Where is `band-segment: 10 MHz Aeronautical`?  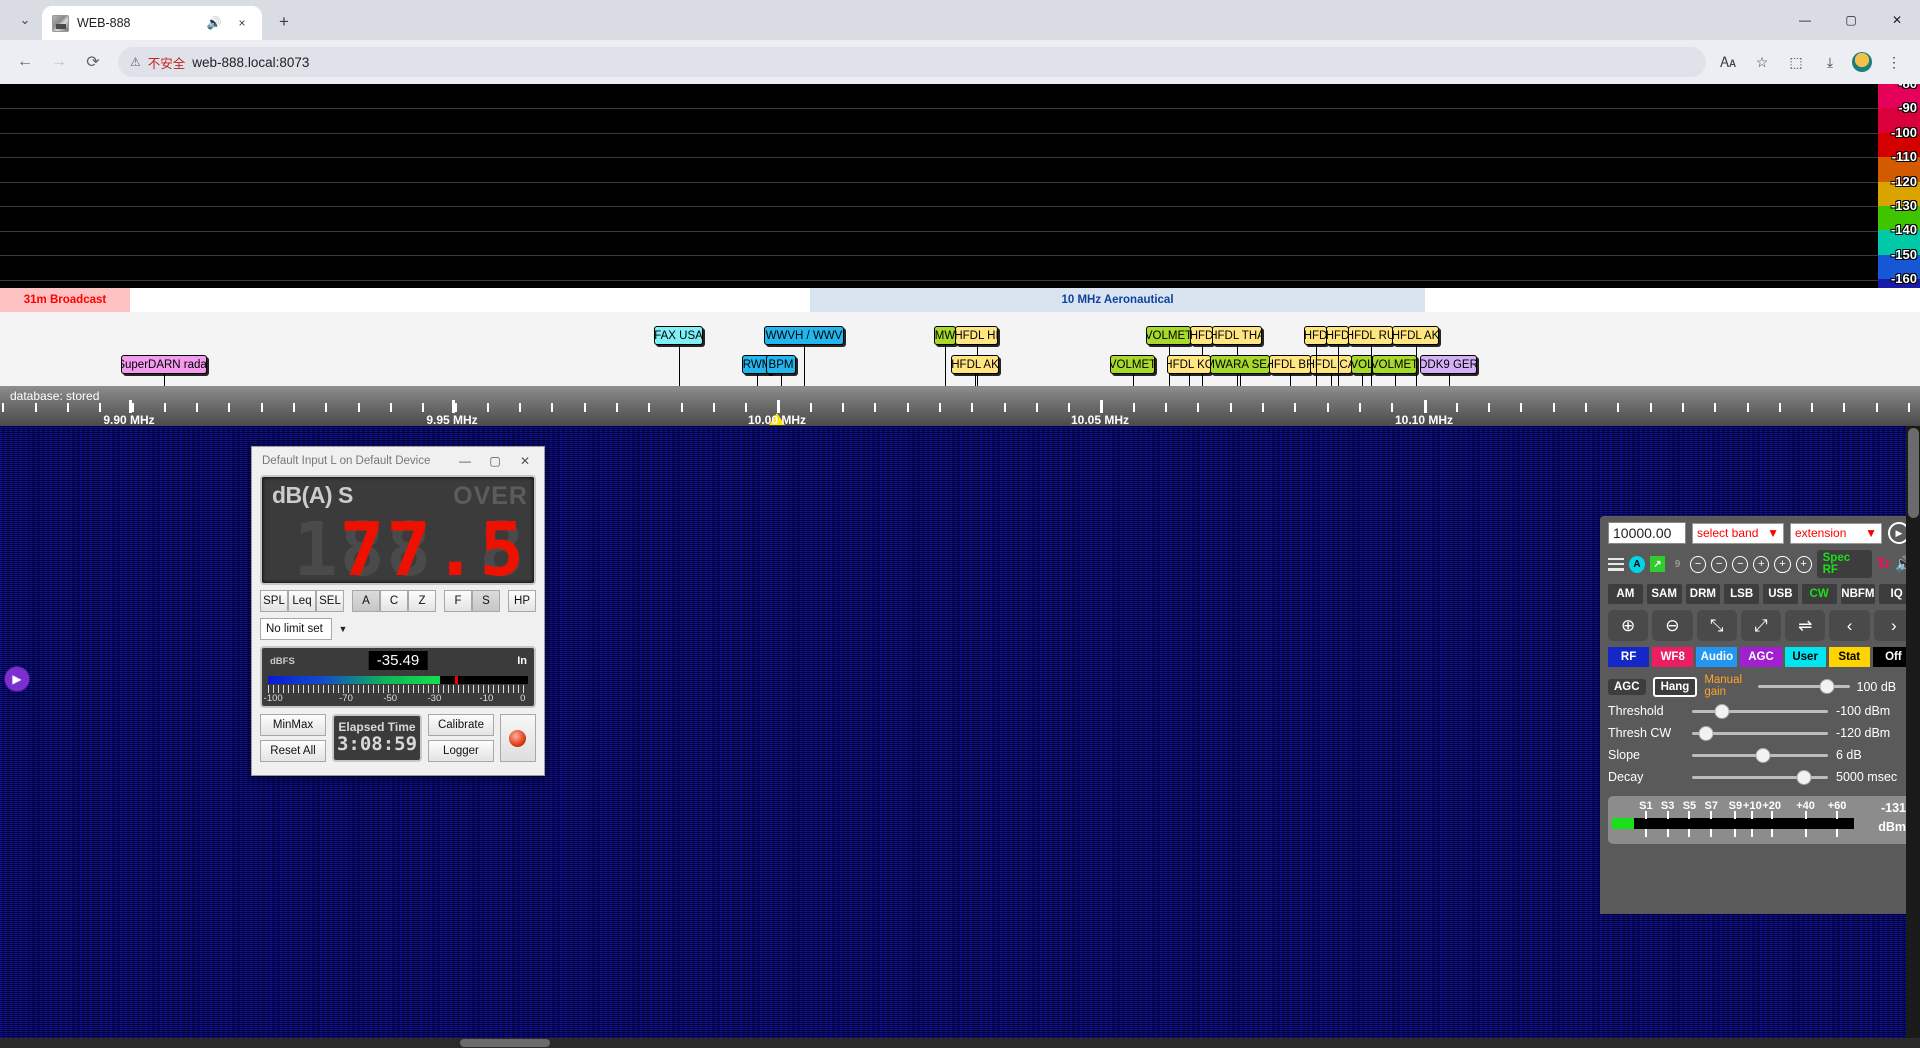
band-segment: 10 MHz Aeronautical is located at coordinates (1117, 300).